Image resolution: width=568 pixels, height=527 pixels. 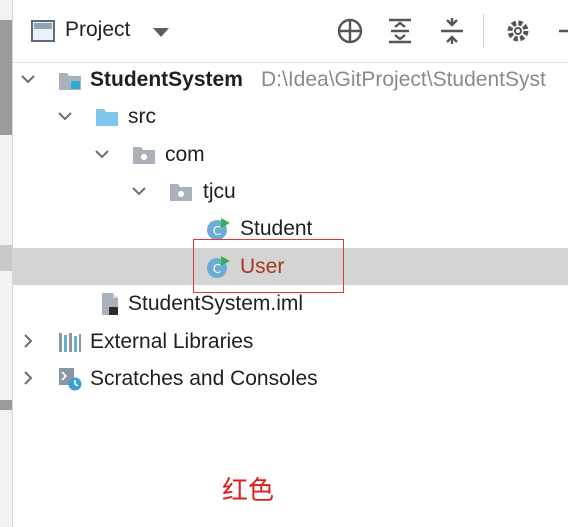 What do you see at coordinates (268, 266) in the screenshot?
I see `highlight-box` at bounding box center [268, 266].